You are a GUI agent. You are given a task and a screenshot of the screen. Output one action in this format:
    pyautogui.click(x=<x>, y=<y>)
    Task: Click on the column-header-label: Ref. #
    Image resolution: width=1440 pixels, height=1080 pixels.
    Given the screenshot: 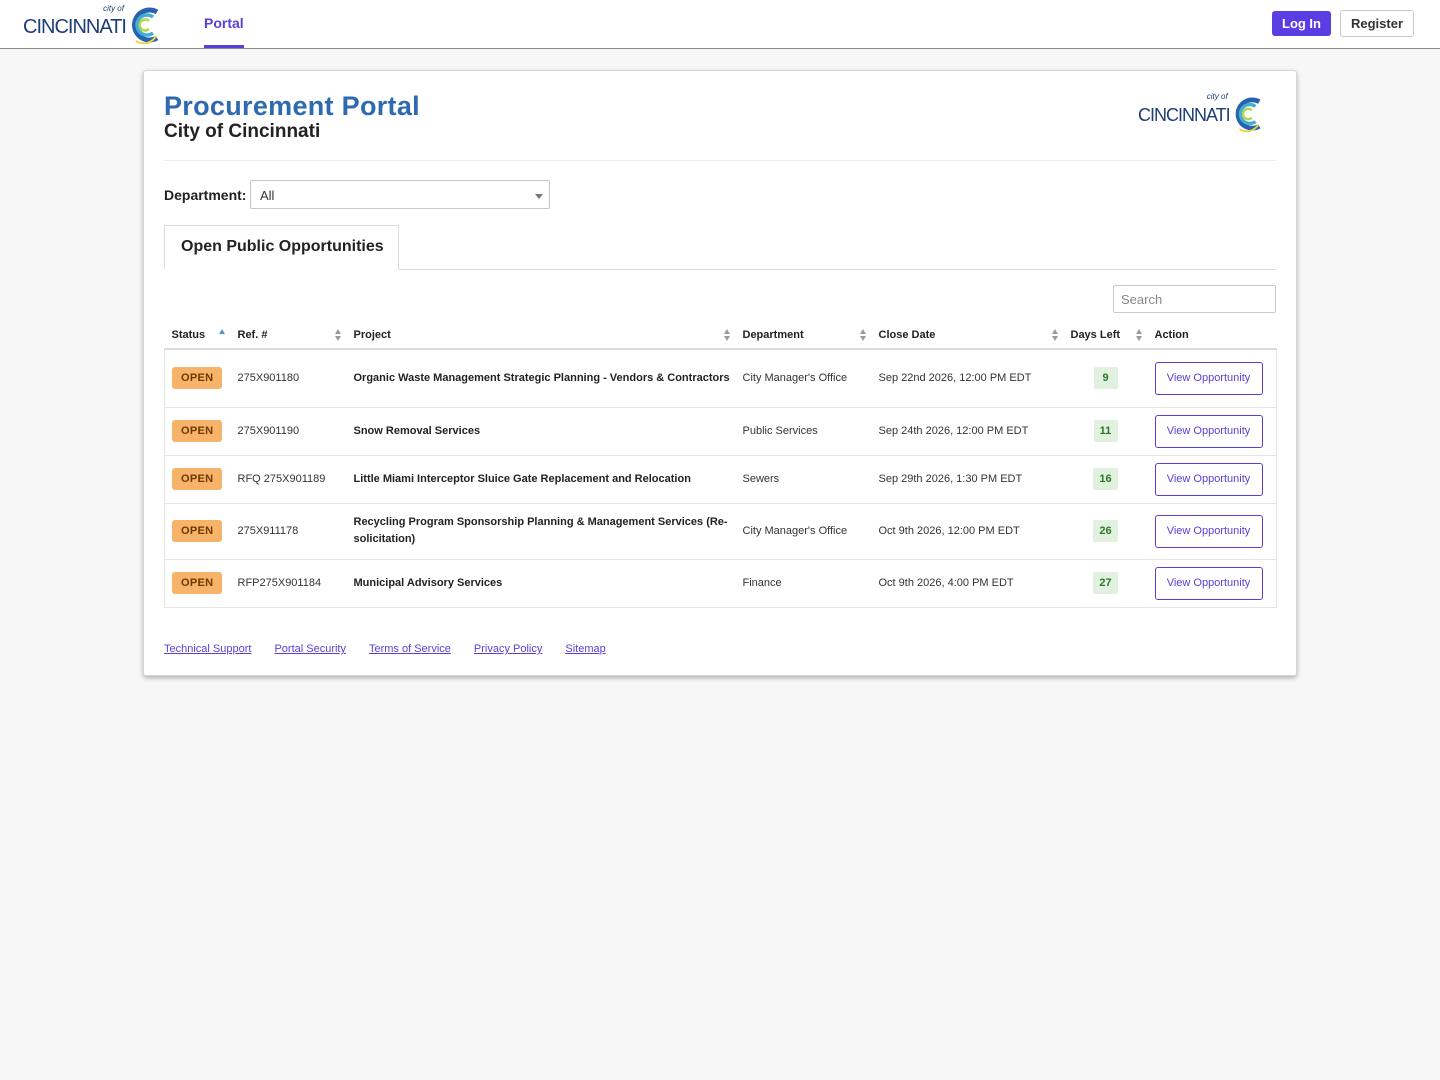 What is the action you would take?
    pyautogui.click(x=252, y=334)
    